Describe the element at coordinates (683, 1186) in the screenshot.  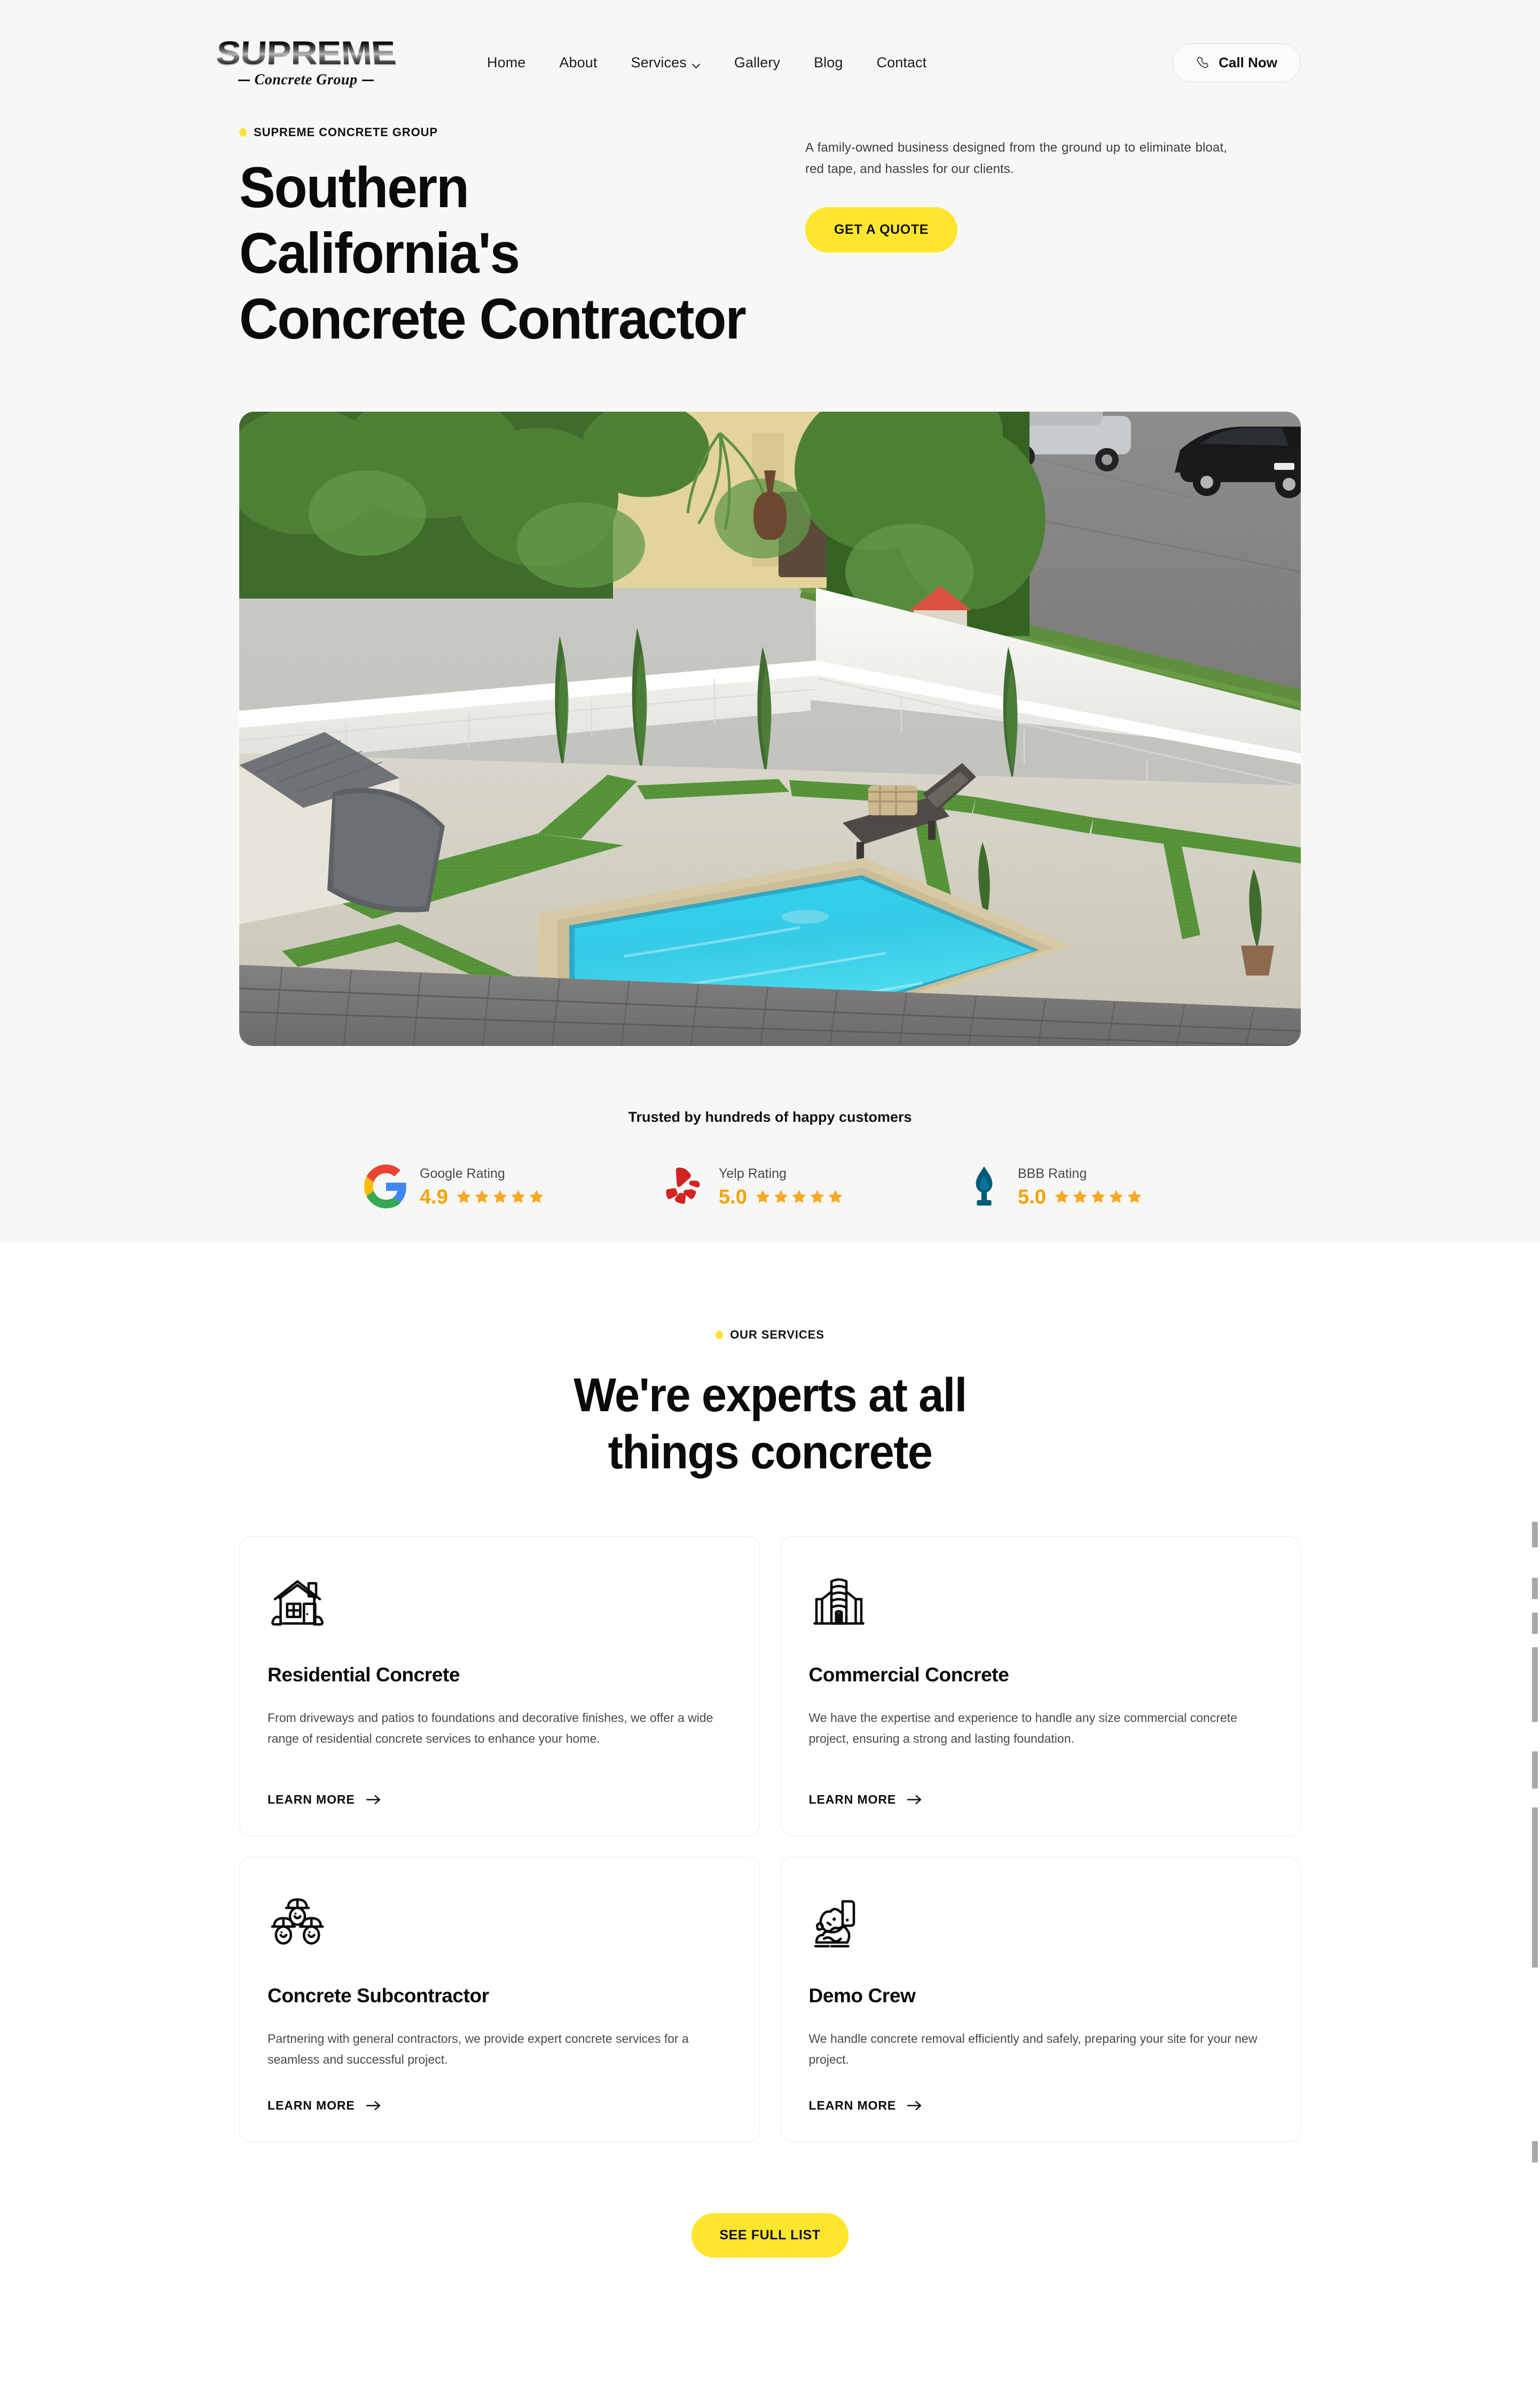
I see `yelp-icon` at that location.